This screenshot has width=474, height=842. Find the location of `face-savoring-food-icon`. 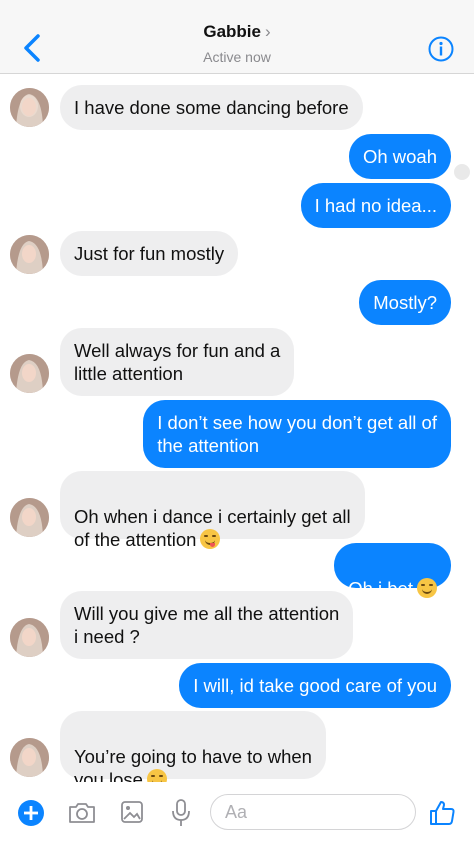

face-savoring-food-icon is located at coordinates (210, 539).